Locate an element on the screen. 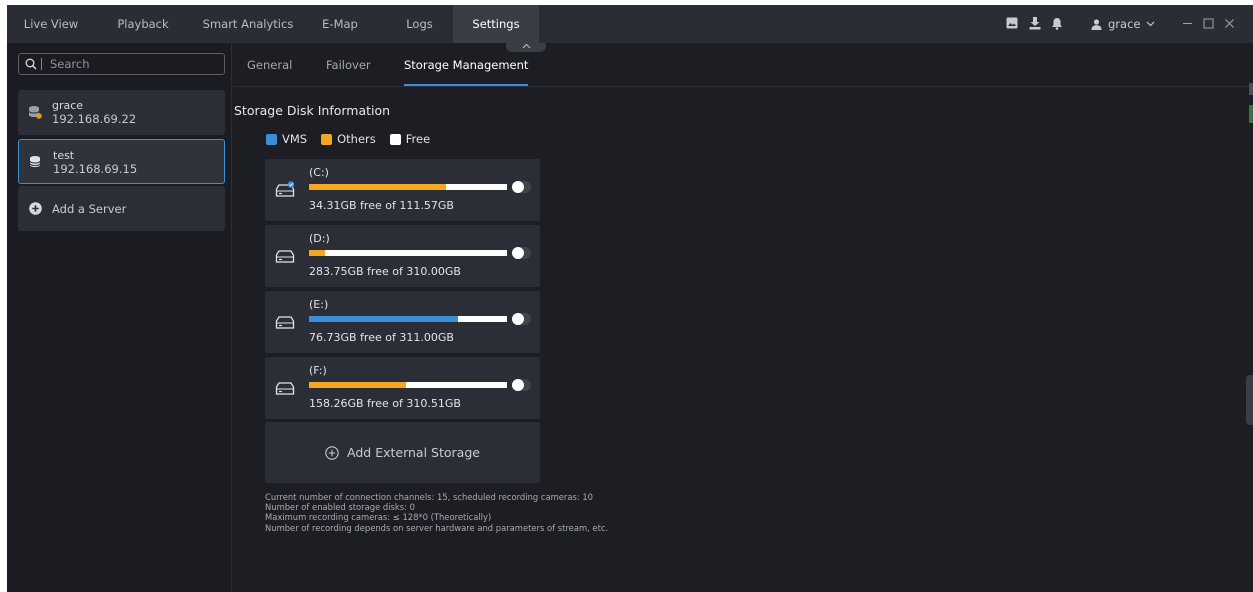 The width and height of the screenshot is (1253, 592). legend-swatch-others is located at coordinates (327, 139).